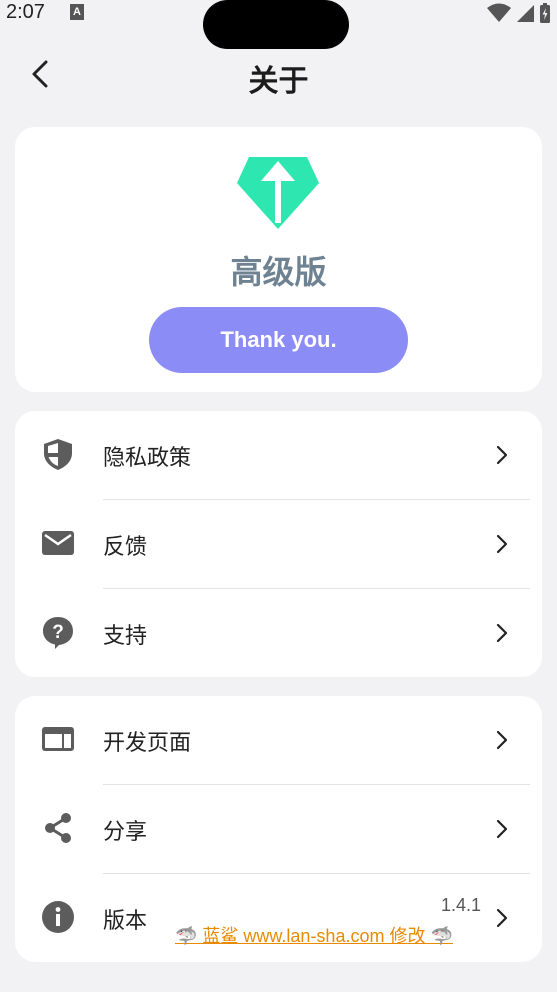 The height and width of the screenshot is (992, 557). I want to click on menu-item-privacy-policy: 隐私政策, so click(278, 455).